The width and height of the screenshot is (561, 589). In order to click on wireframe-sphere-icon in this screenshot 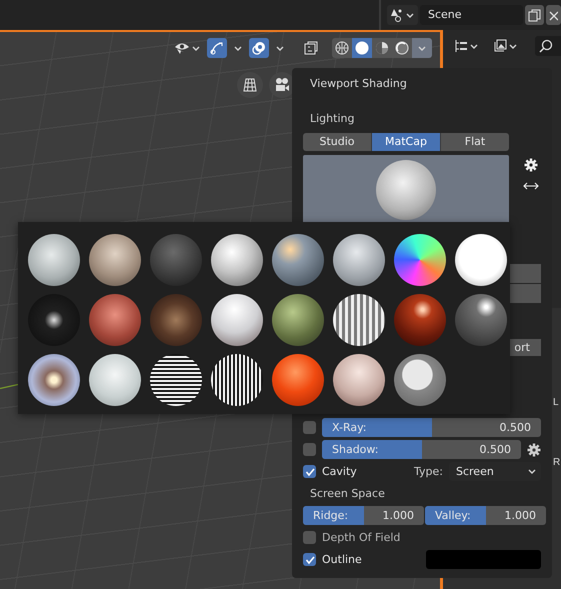, I will do `click(342, 48)`.